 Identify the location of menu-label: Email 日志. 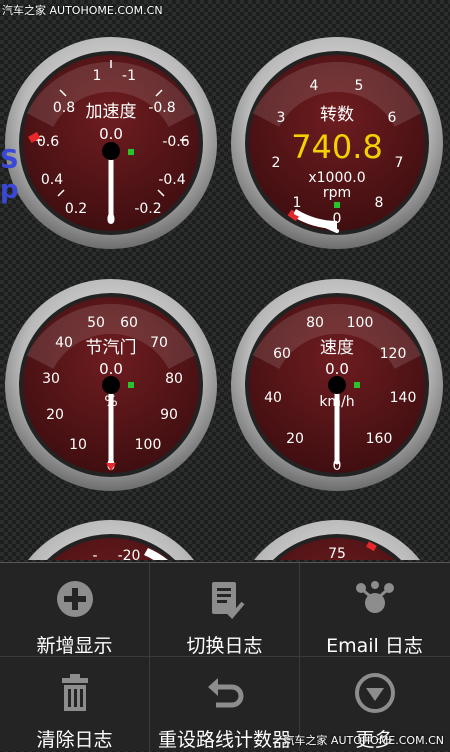
(374, 646).